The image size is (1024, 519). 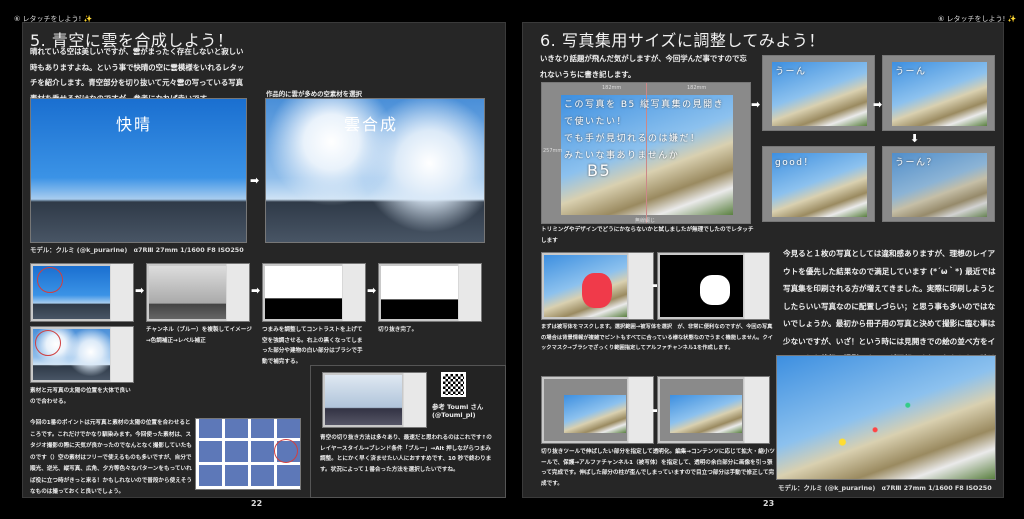 I want to click on page-number-23: 23, so click(x=769, y=503).